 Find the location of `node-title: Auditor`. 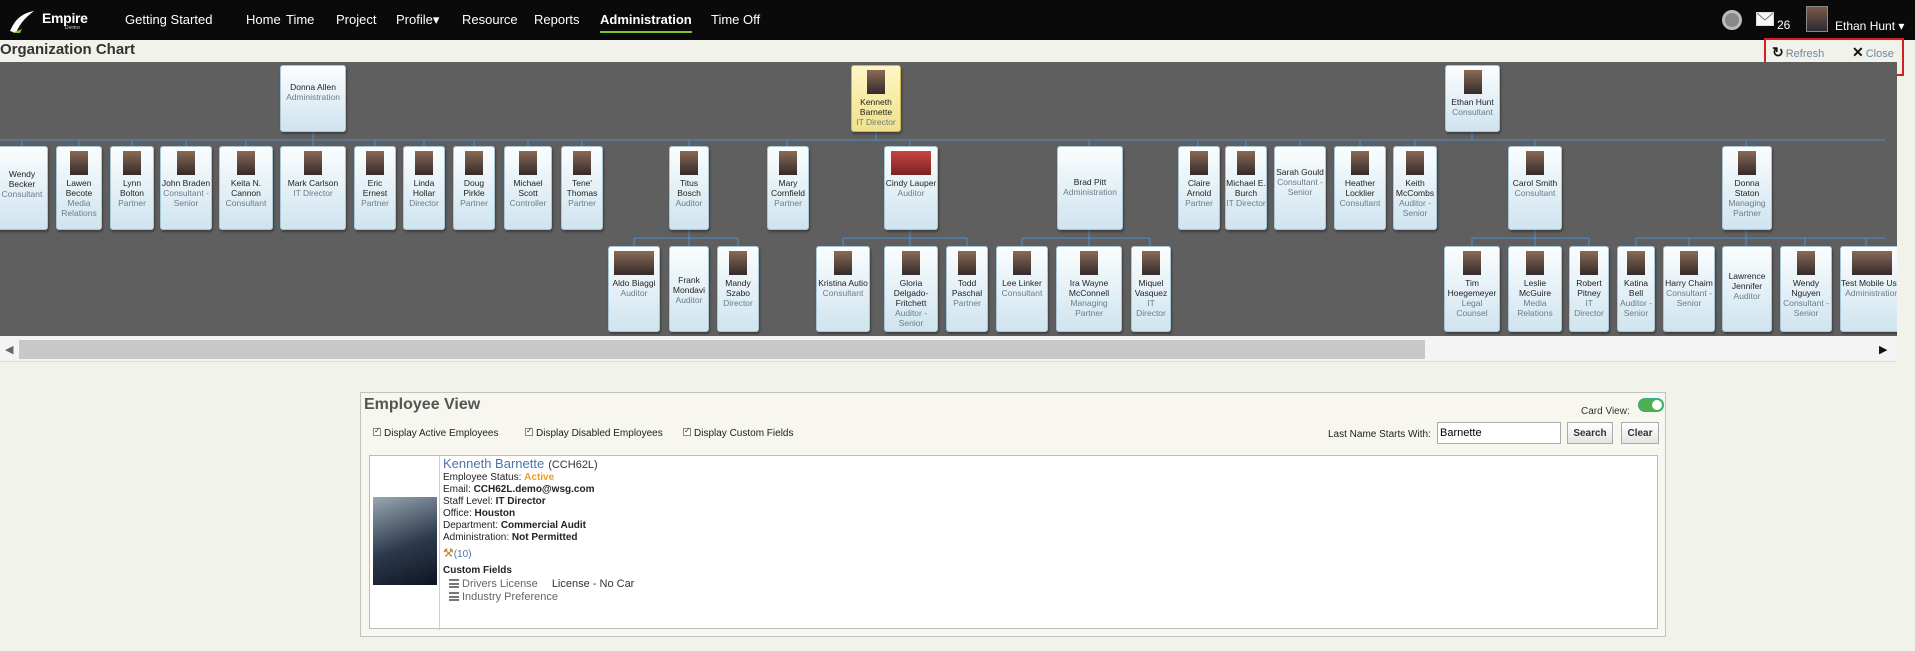

node-title: Auditor is located at coordinates (689, 300).